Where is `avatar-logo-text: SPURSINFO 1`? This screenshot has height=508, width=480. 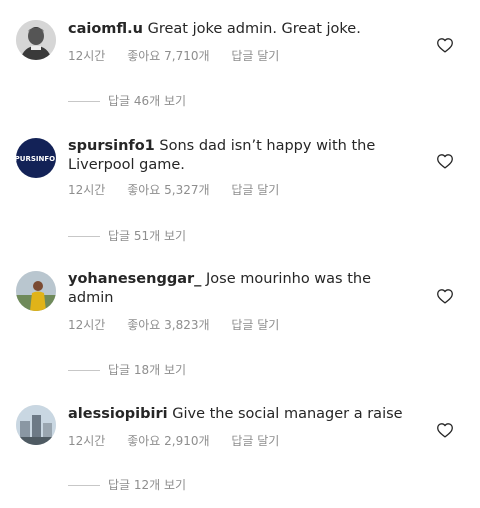
avatar-logo-text: SPURSINFO 1 is located at coordinates (36, 159).